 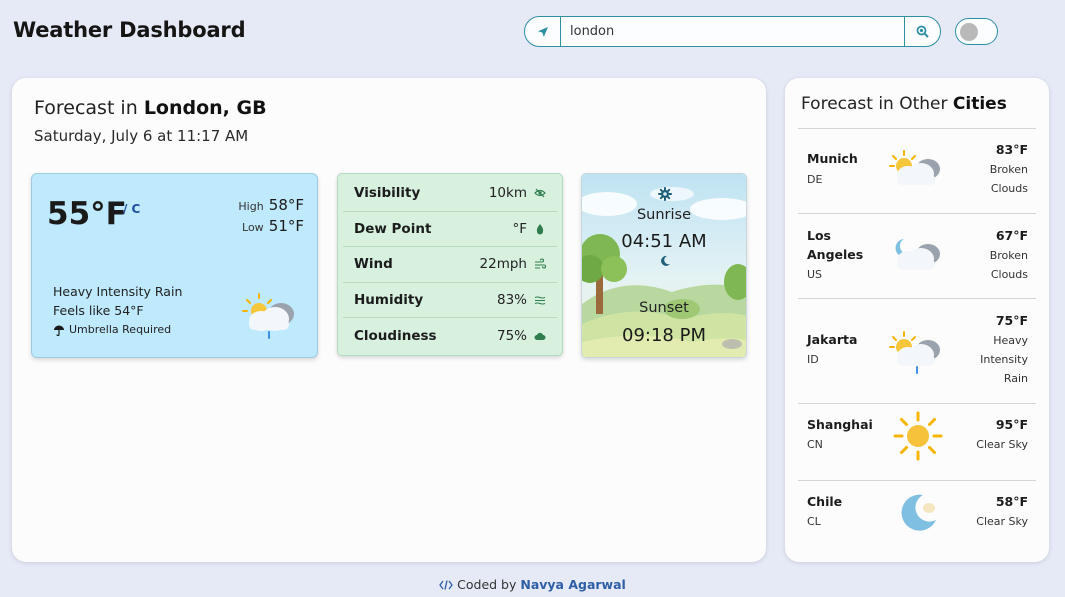 I want to click on sunrise-time: 04:51 AM, so click(x=664, y=241).